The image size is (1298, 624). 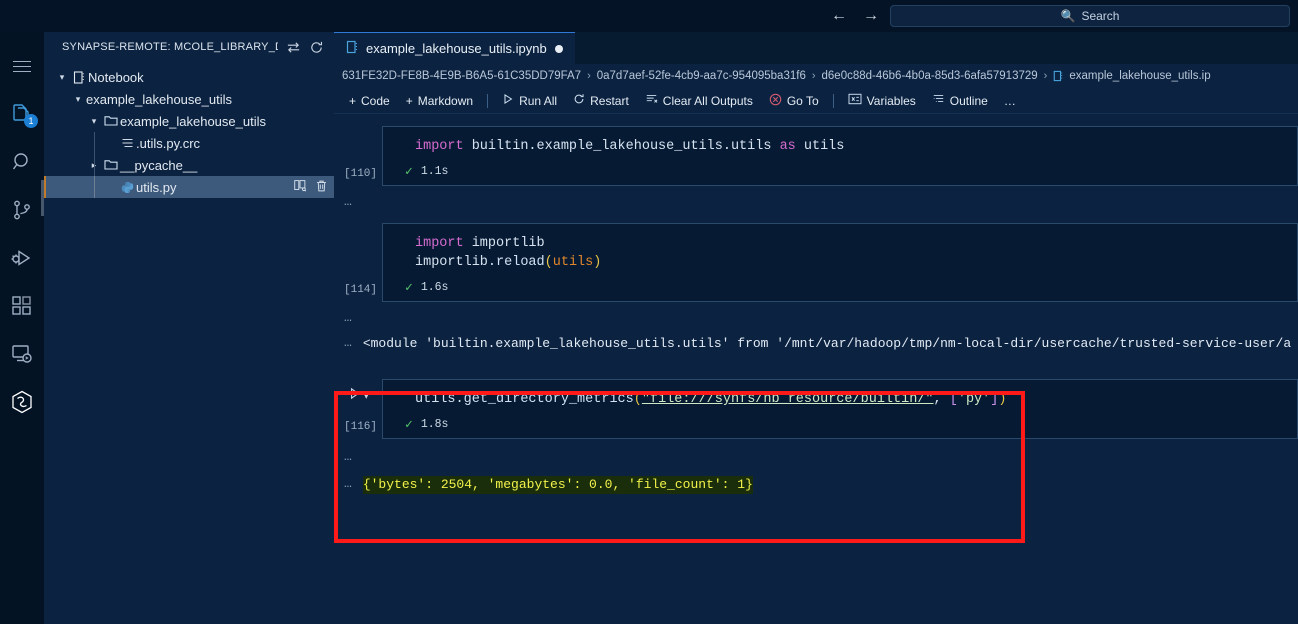 What do you see at coordinates (293, 47) in the screenshot?
I see `switch-arrows-icon` at bounding box center [293, 47].